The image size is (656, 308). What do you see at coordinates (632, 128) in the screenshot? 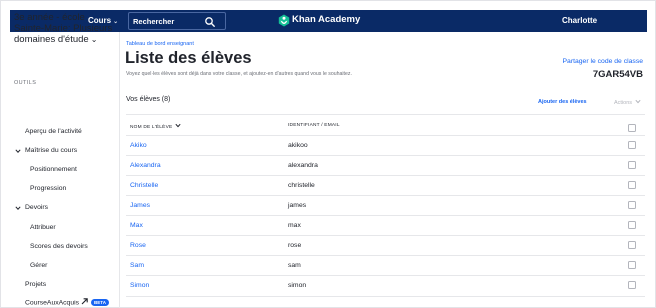
I see `select-all-checkbox` at bounding box center [632, 128].